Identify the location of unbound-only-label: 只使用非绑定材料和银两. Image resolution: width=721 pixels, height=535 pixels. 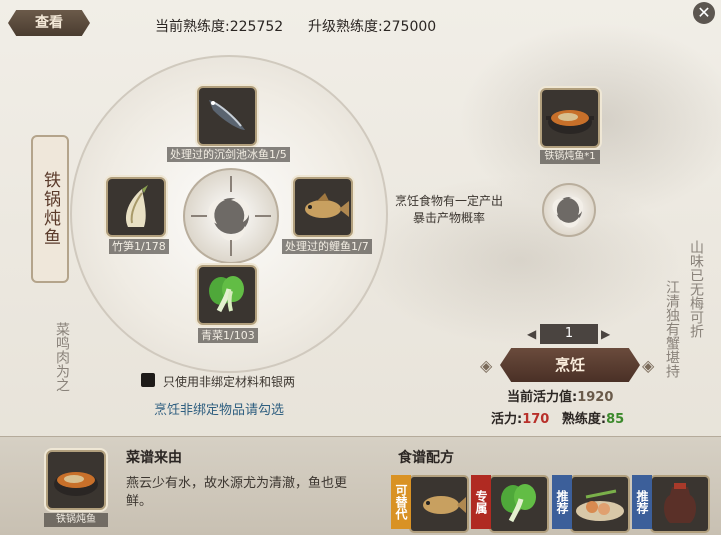
(229, 382).